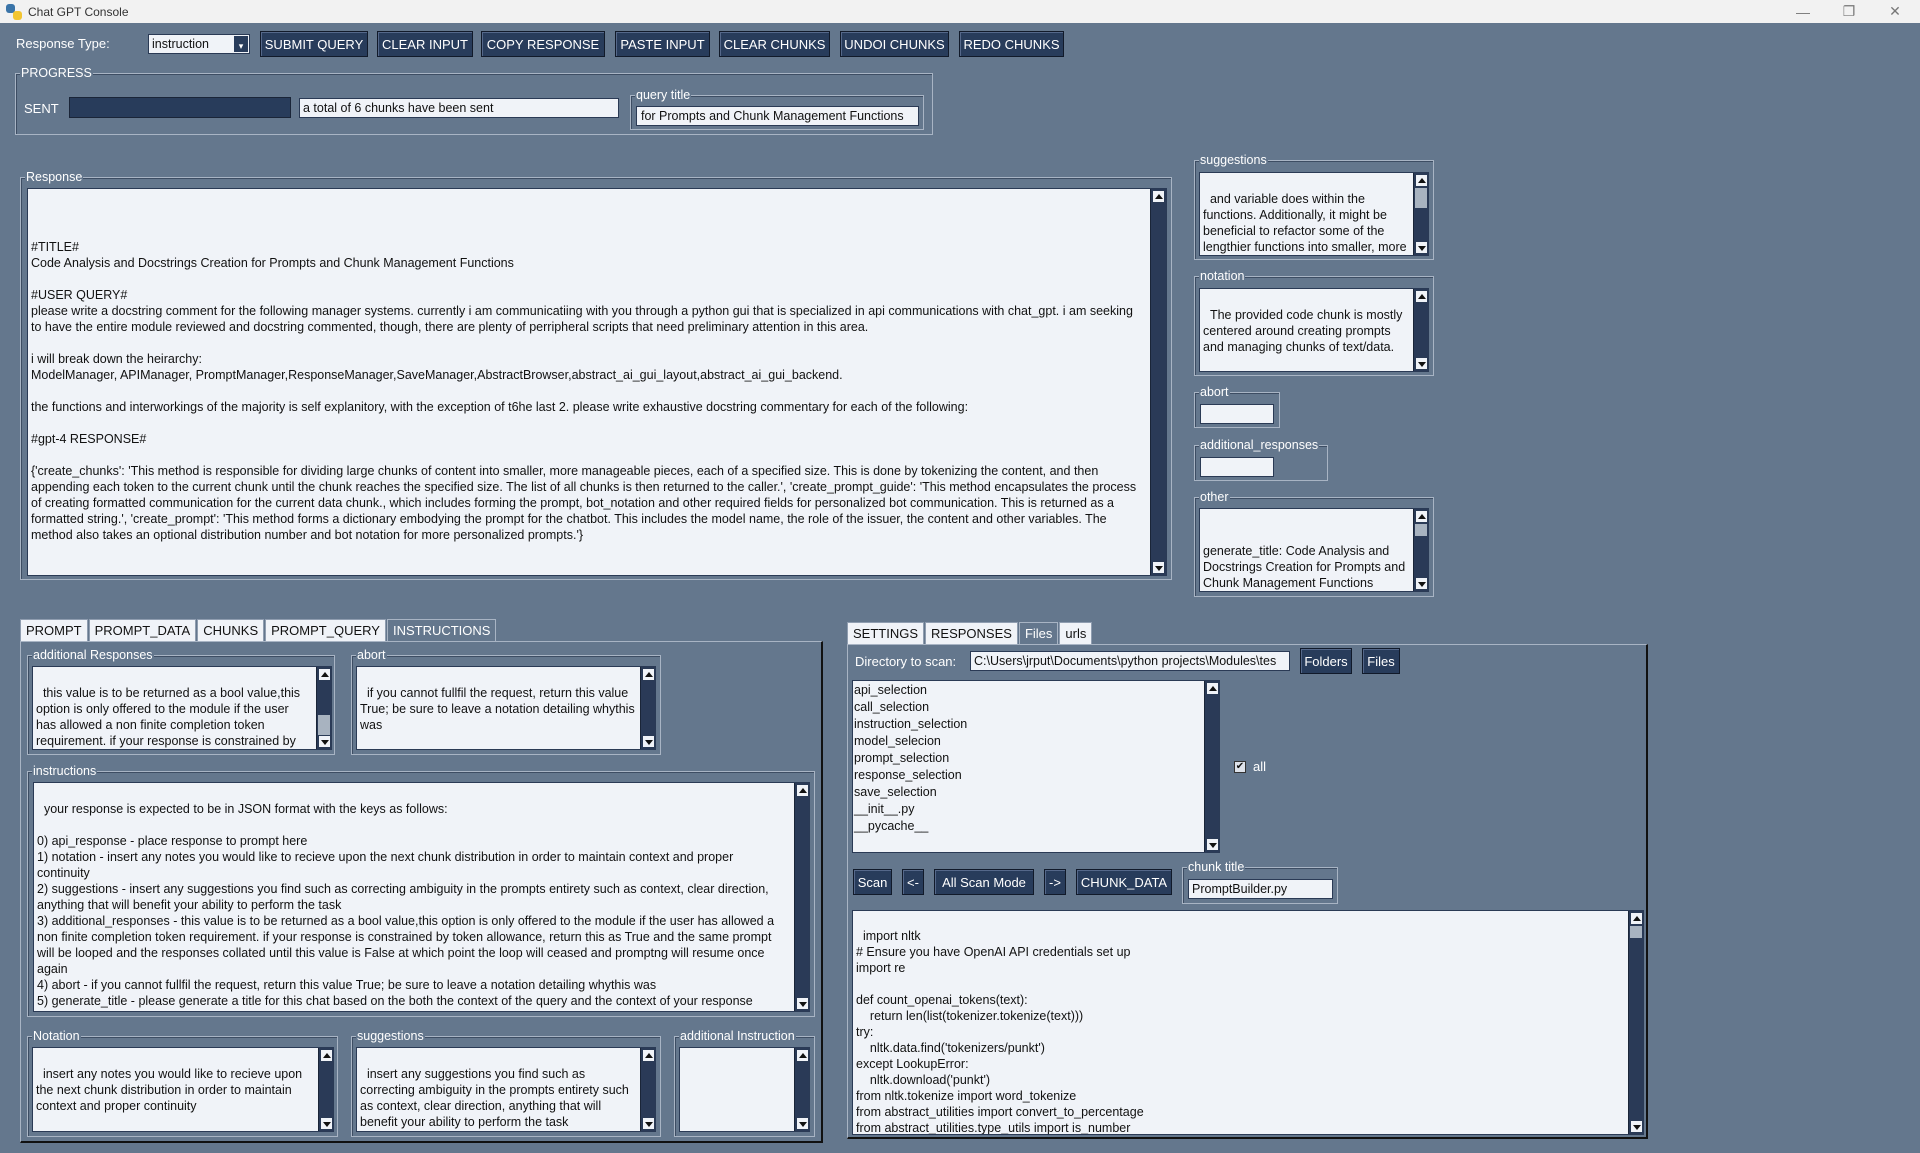  What do you see at coordinates (543, 44) in the screenshot?
I see `copy-response-button: COPY RESPONSE` at bounding box center [543, 44].